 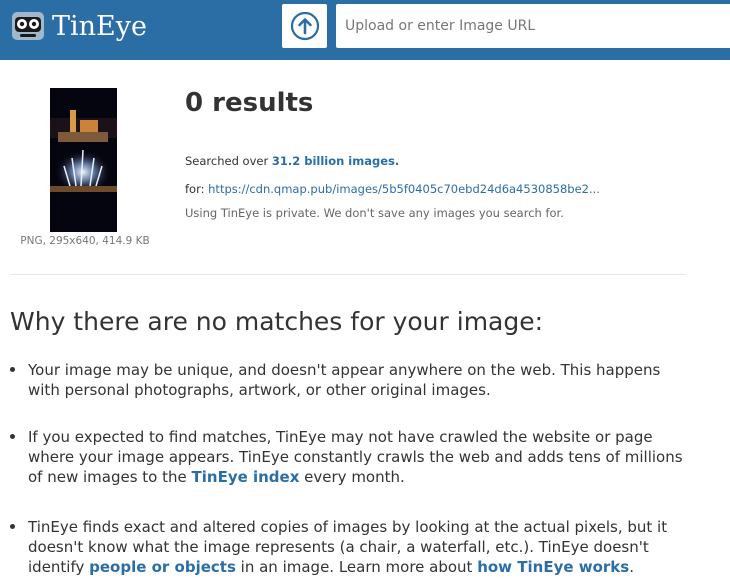 I want to click on tineye-logo: TinEye, so click(x=78, y=26).